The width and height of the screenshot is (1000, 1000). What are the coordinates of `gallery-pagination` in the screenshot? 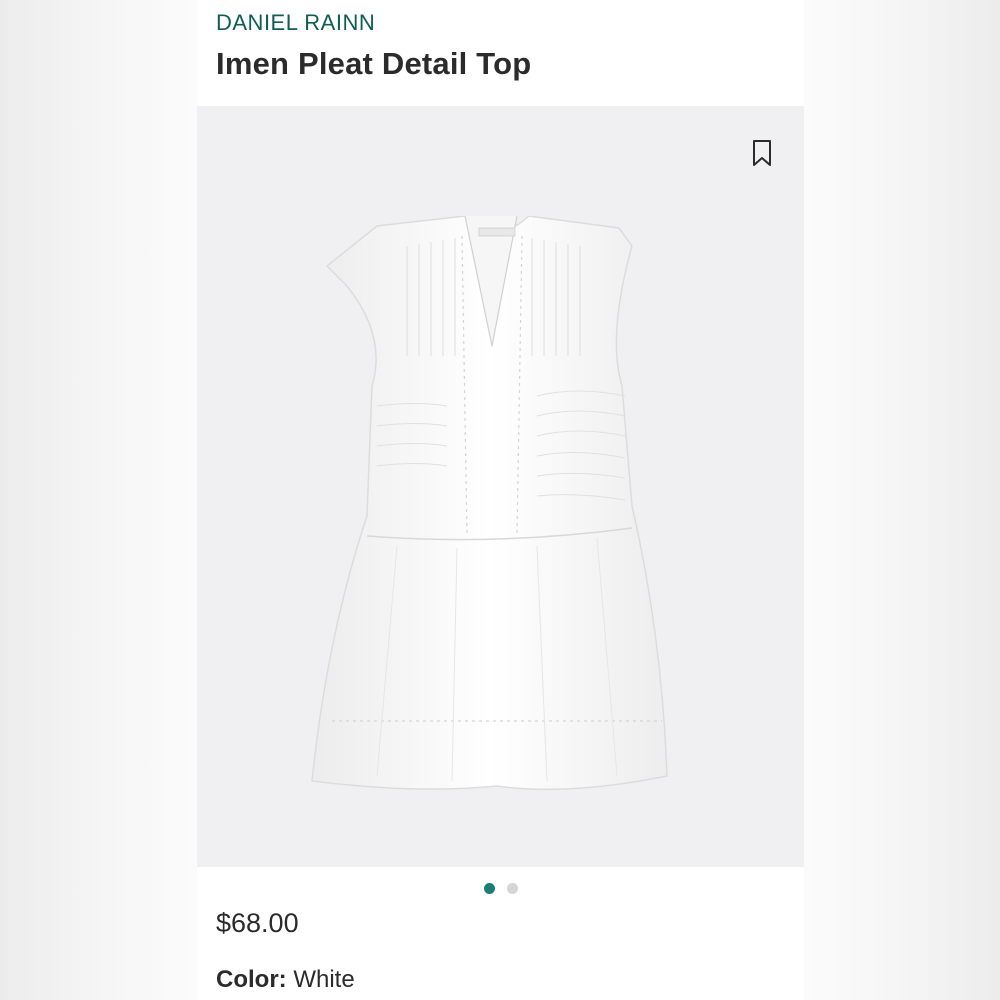 It's located at (500, 888).